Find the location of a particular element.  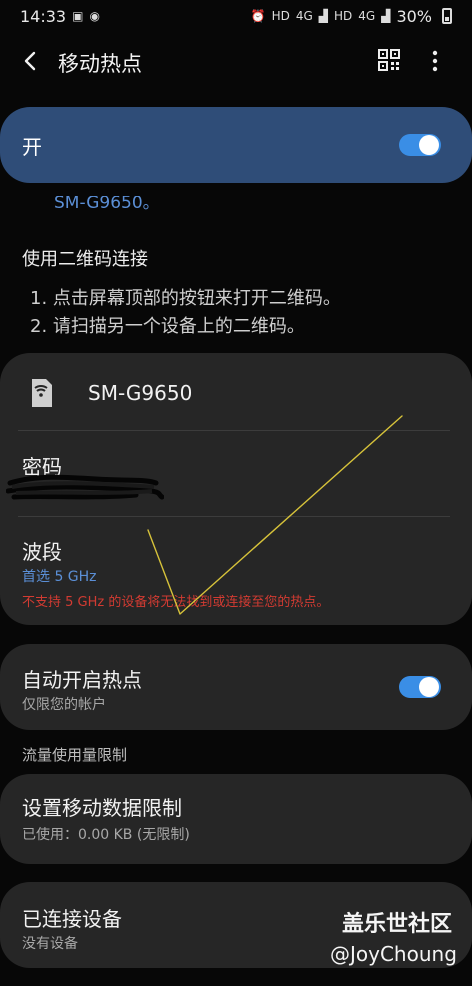

battery-percent: 30% is located at coordinates (414, 16).